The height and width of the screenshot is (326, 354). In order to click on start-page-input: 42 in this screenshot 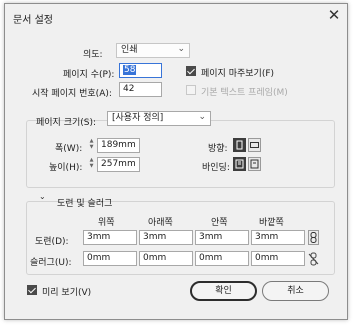, I will do `click(140, 89)`.